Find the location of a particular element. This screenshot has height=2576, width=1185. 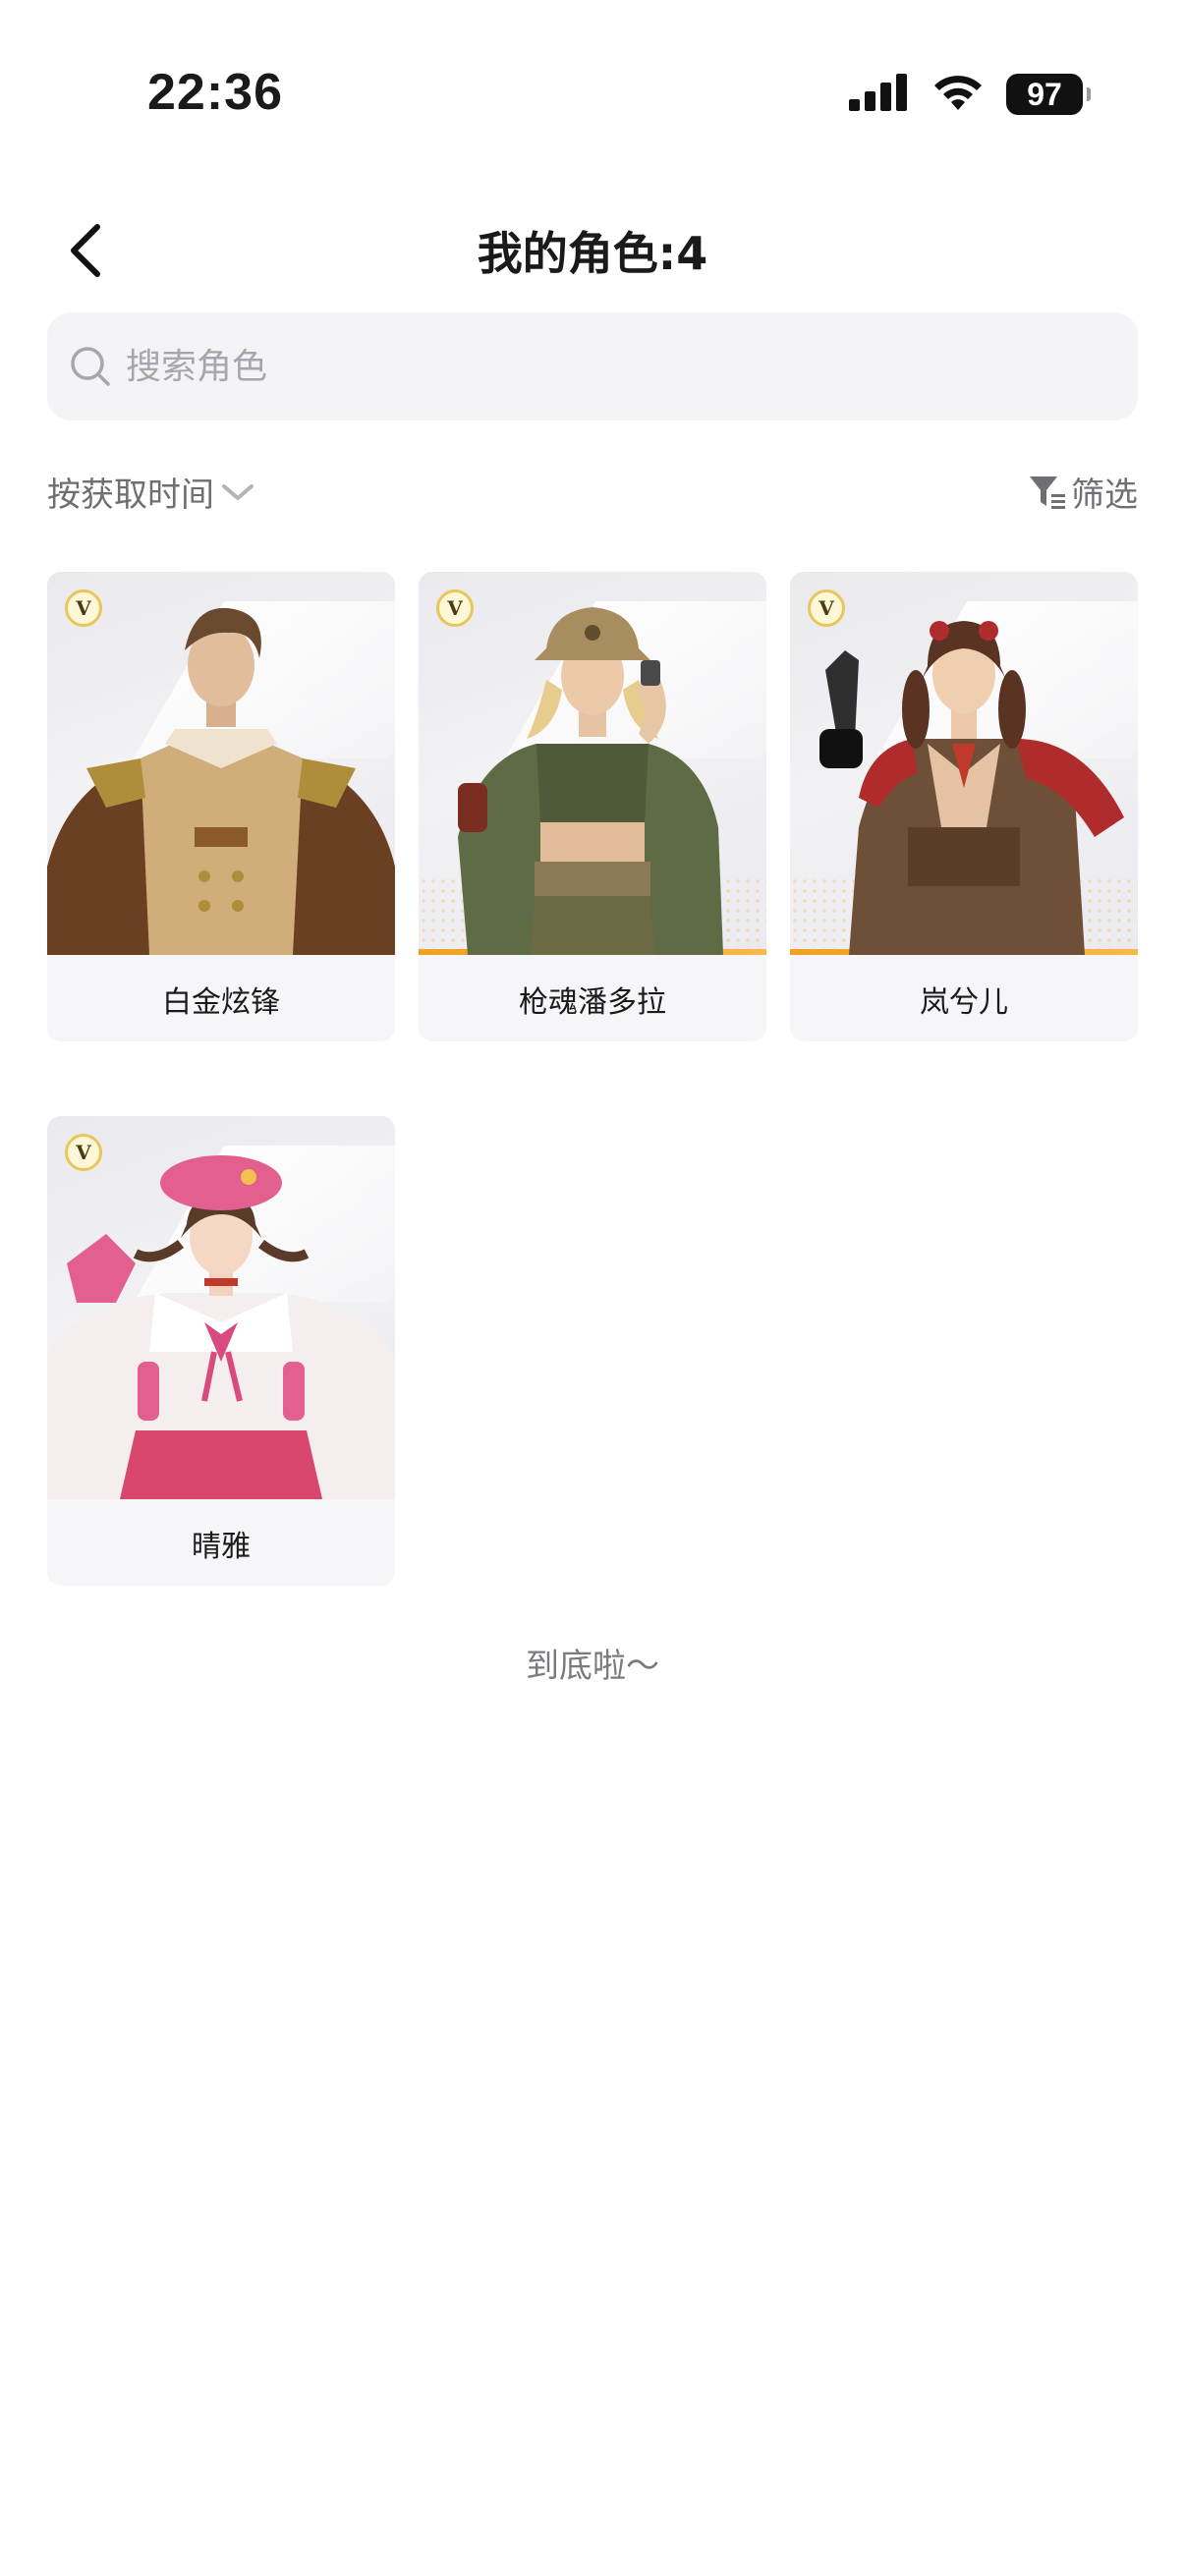

character-name: 岚兮儿 is located at coordinates (964, 1002).